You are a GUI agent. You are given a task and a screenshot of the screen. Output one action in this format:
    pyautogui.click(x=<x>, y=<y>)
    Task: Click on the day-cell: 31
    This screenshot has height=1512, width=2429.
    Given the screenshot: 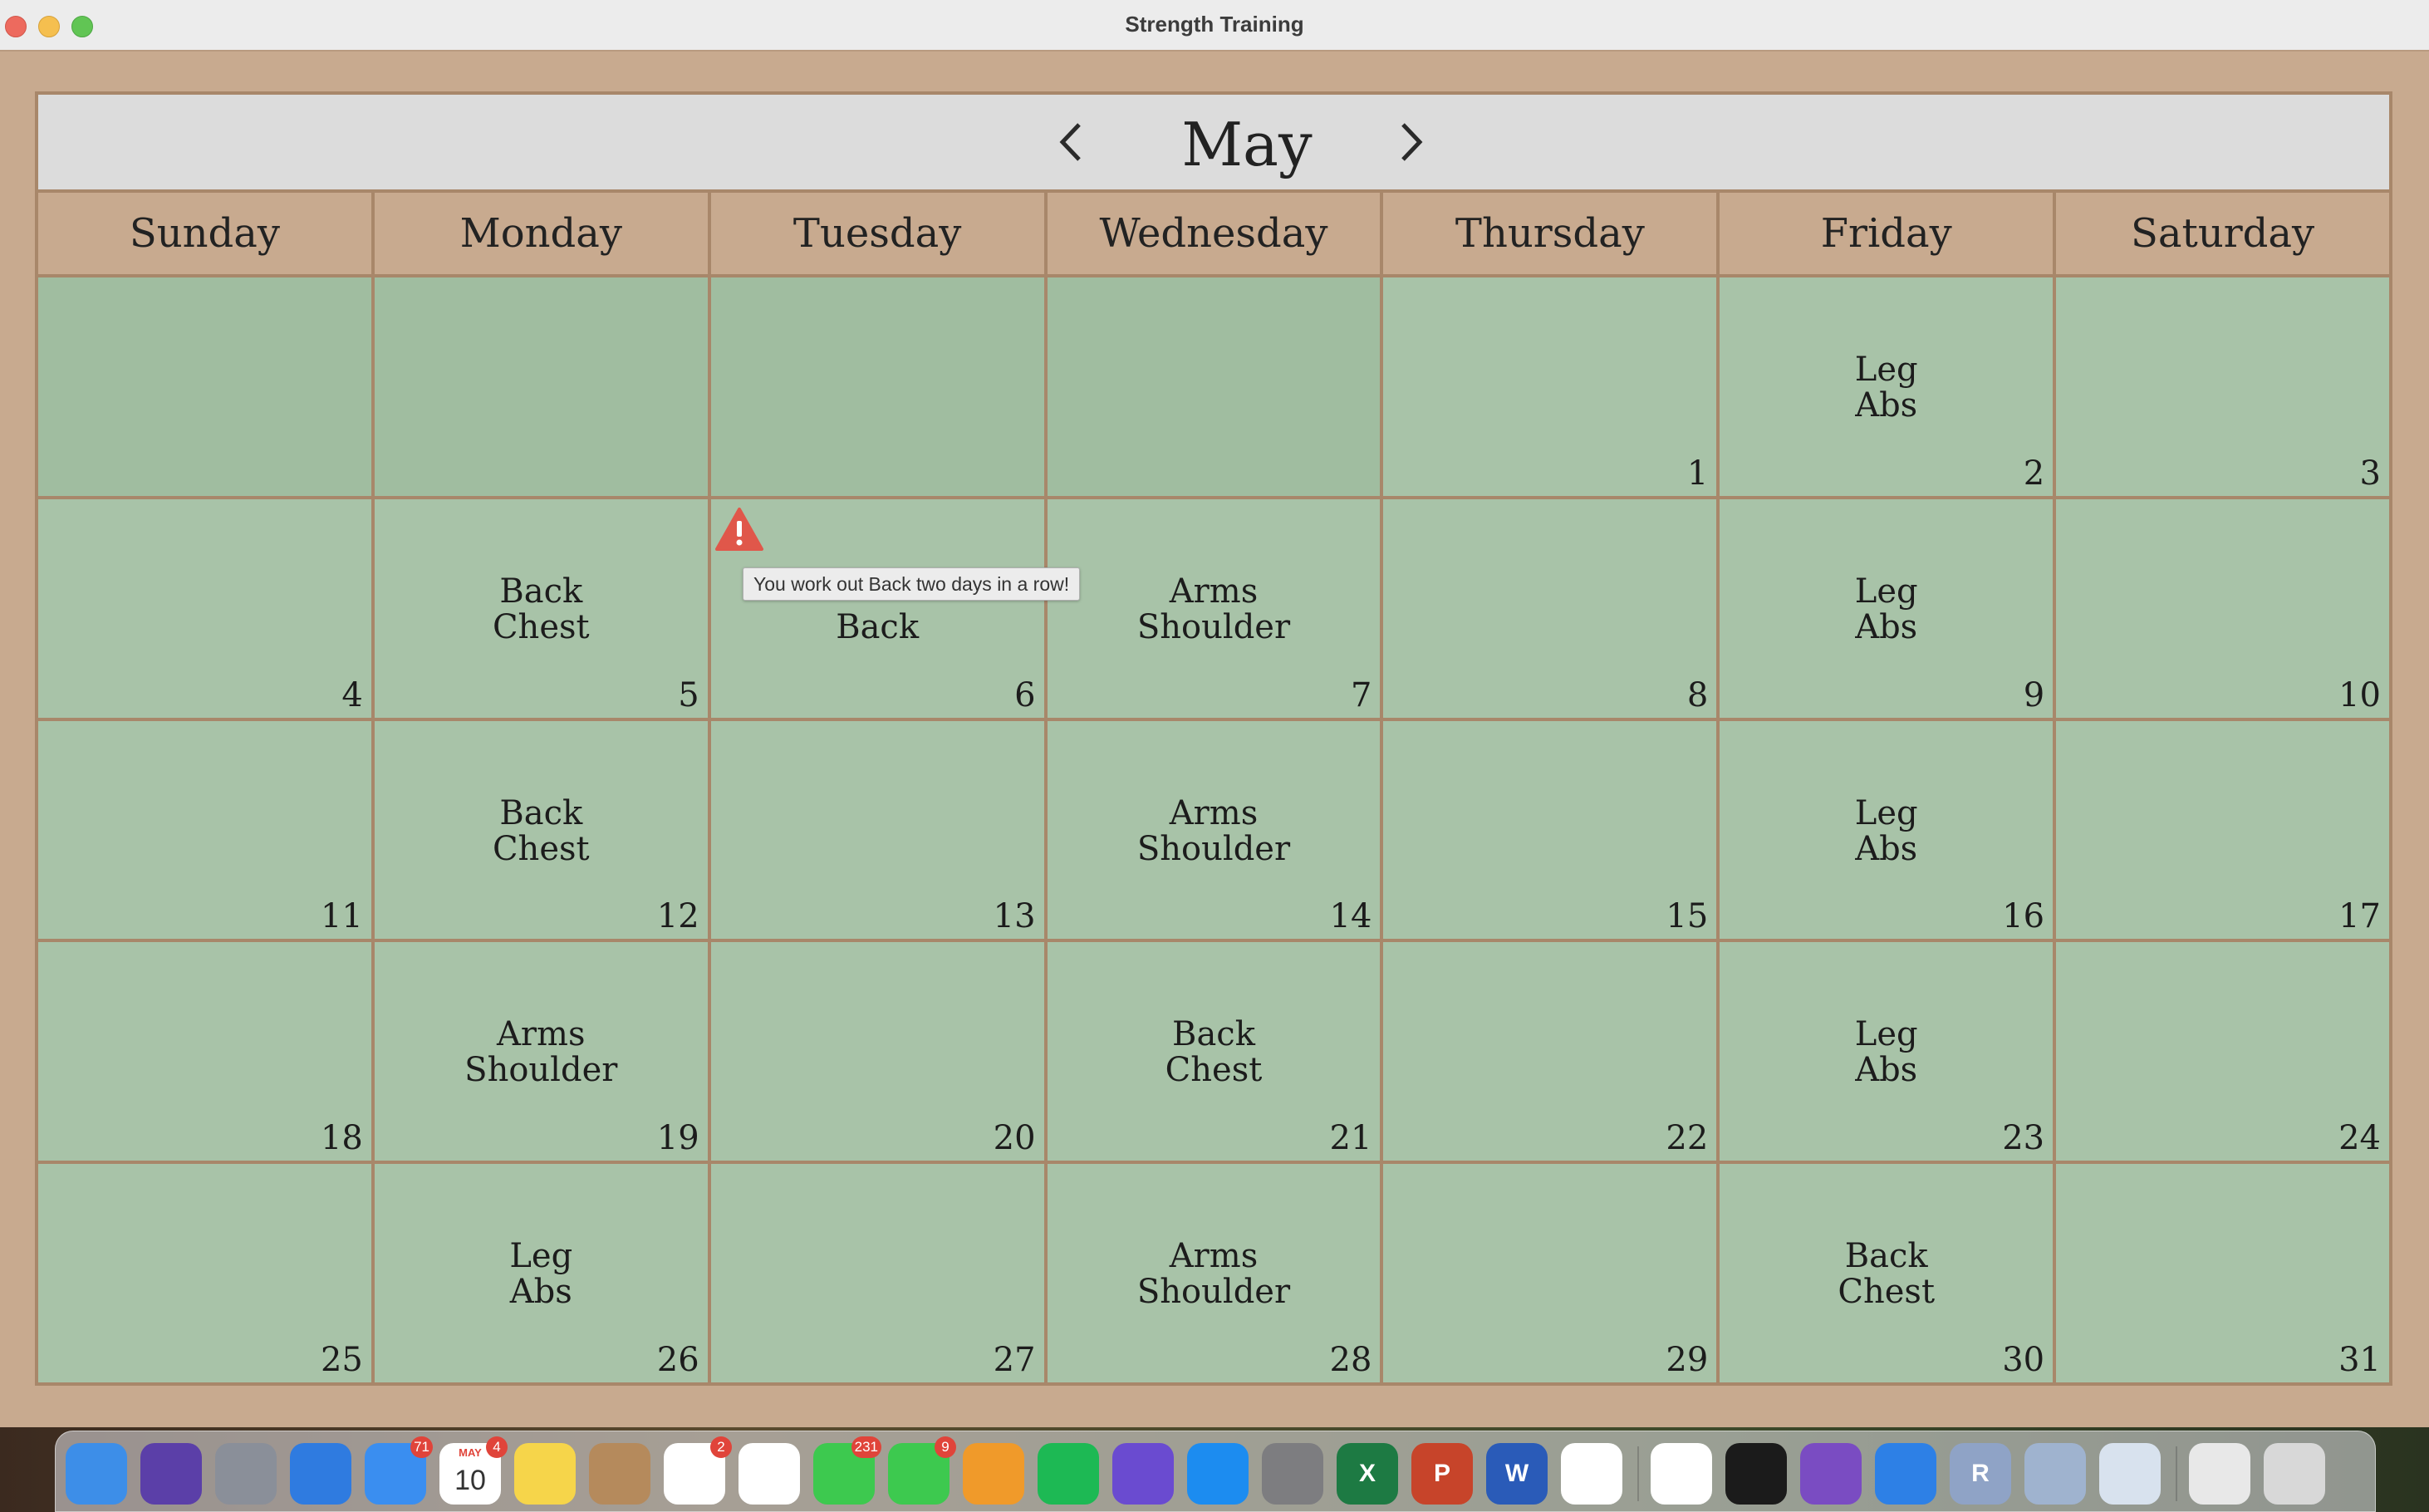 What is the action you would take?
    pyautogui.click(x=2223, y=1273)
    